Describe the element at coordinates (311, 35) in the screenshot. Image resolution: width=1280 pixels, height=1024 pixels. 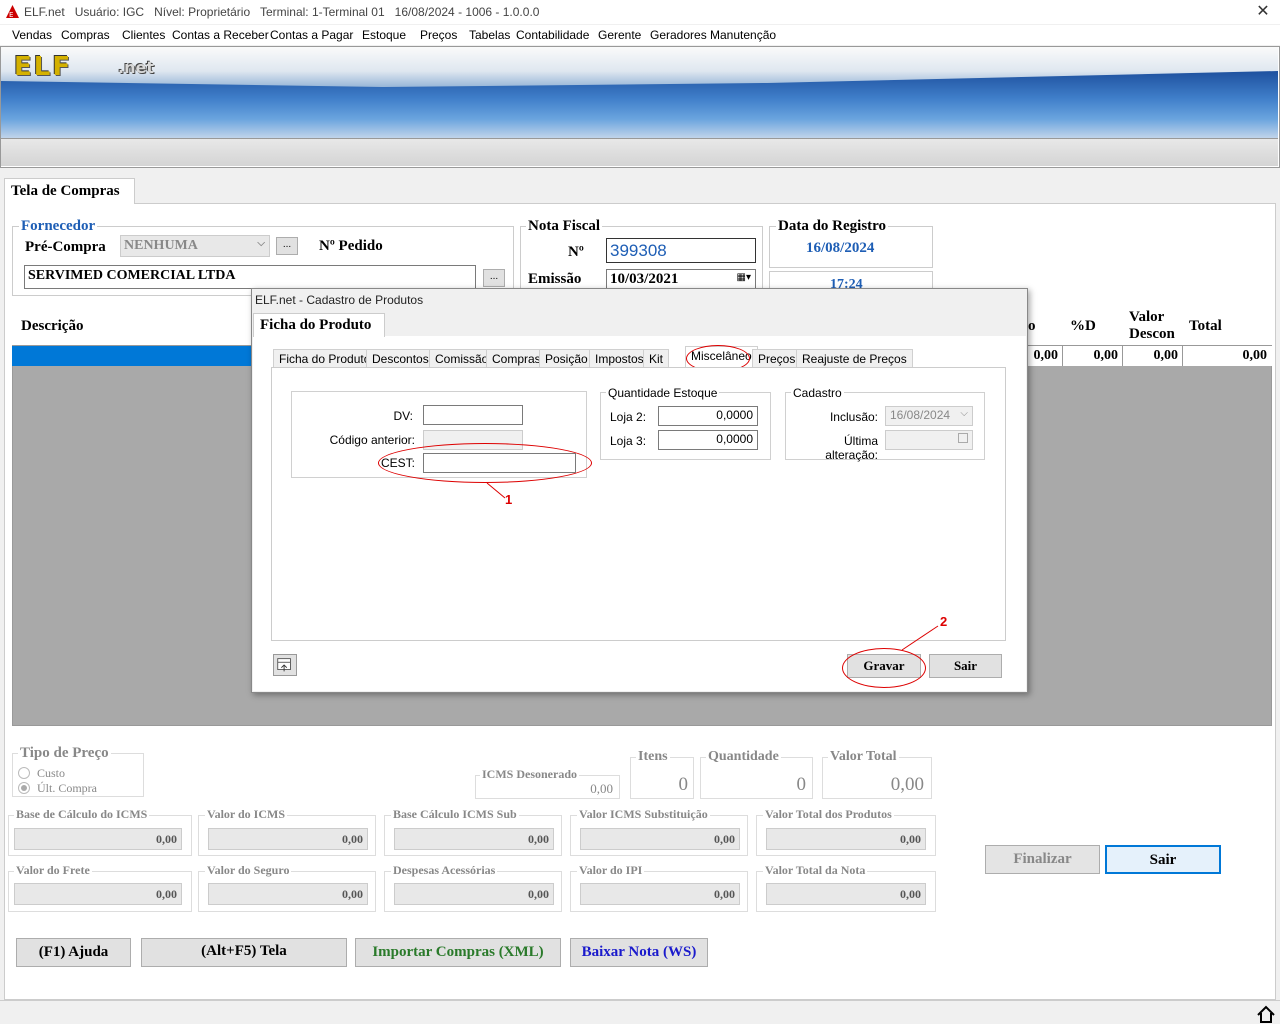
I see `menu-contas-pagar: Contas a Pagar` at that location.